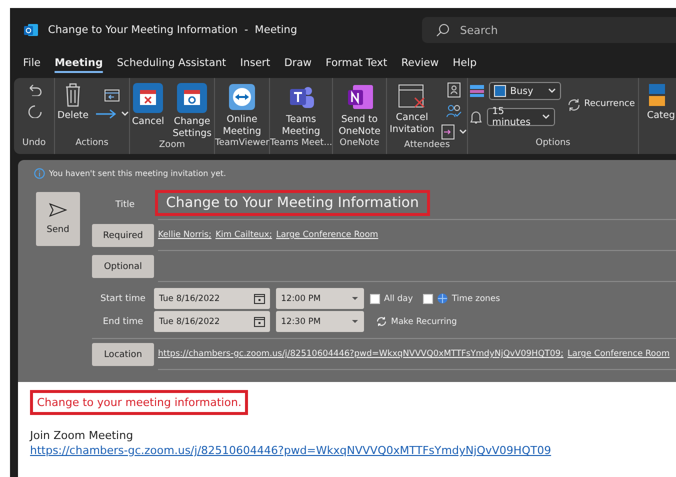  What do you see at coordinates (242, 97) in the screenshot?
I see `teamviewer-icon` at bounding box center [242, 97].